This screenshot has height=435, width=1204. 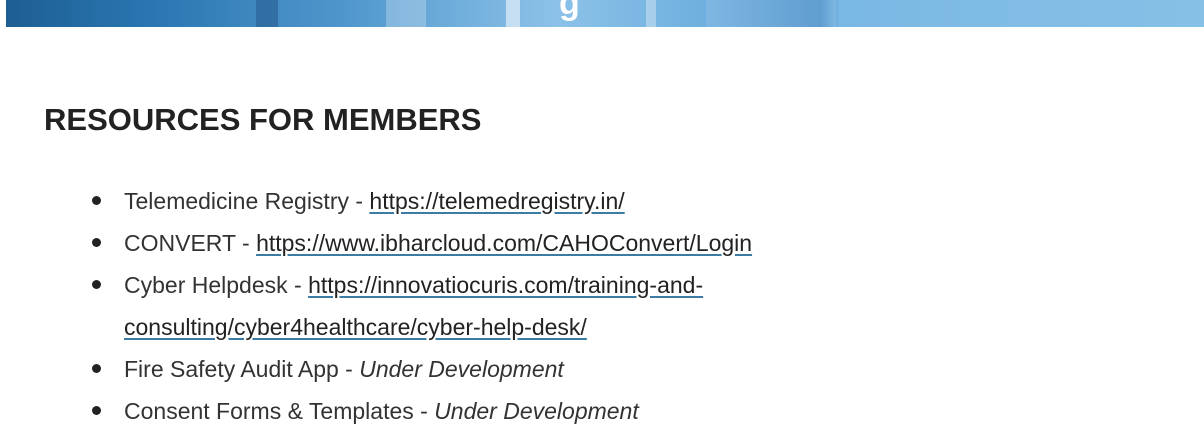 I want to click on resource-label: Consent Forms & Templates -, so click(x=279, y=411).